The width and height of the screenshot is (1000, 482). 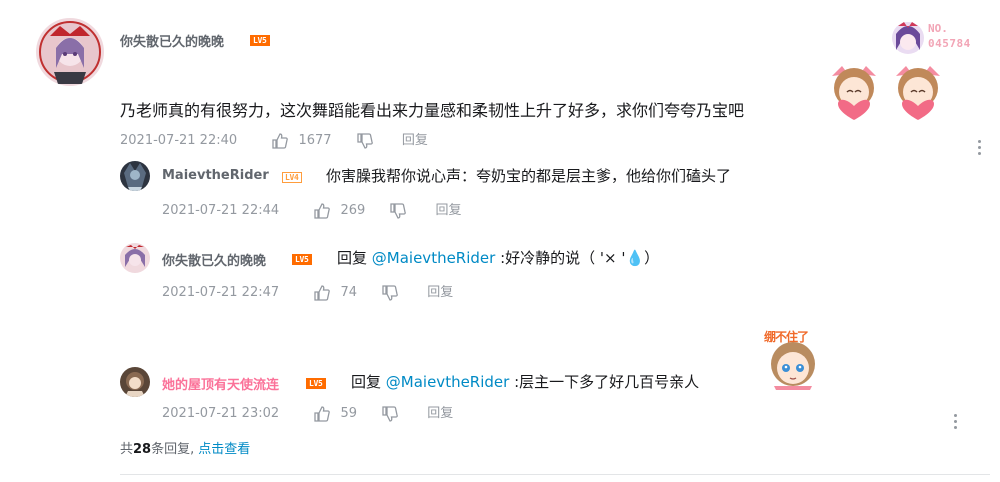 I want to click on reply-2-content: :好冷静的说（ '× '💧）, so click(x=577, y=258).